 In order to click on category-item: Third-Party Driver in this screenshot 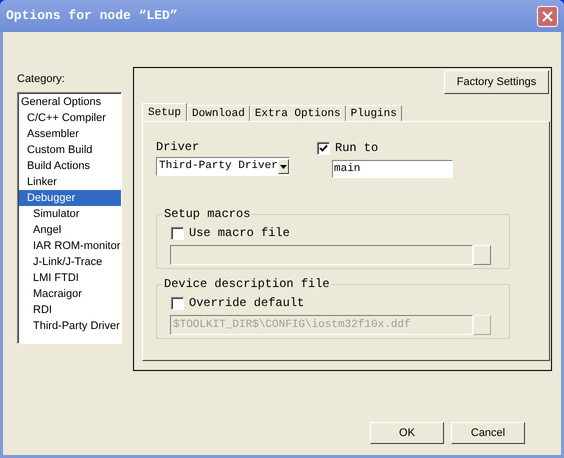, I will do `click(70, 326)`.